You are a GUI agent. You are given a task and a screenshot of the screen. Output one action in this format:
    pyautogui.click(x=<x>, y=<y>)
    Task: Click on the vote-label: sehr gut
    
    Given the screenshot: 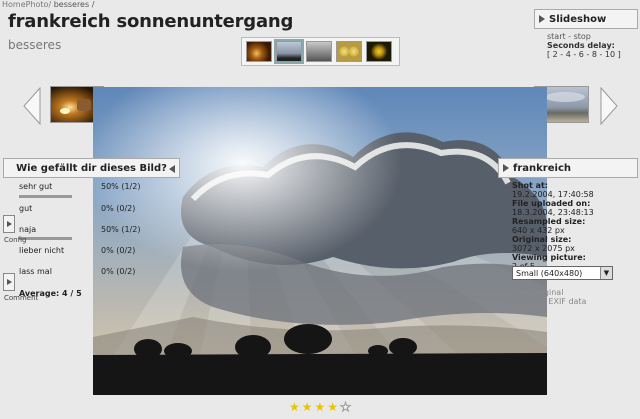 What is the action you would take?
    pyautogui.click(x=35, y=186)
    